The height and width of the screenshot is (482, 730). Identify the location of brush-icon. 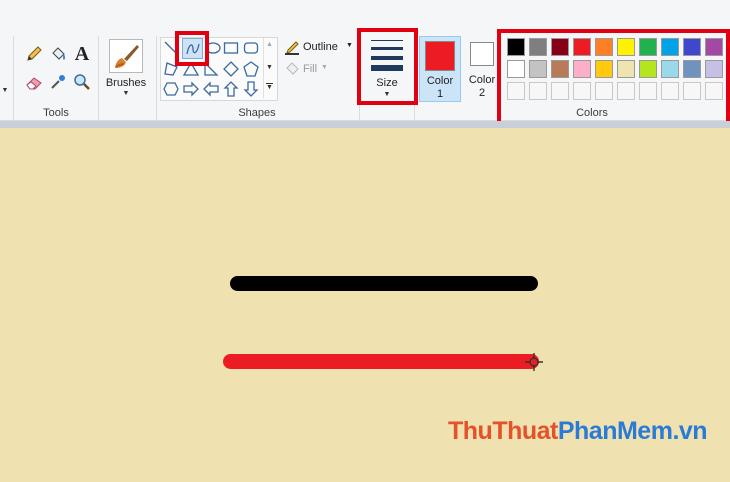
(126, 56).